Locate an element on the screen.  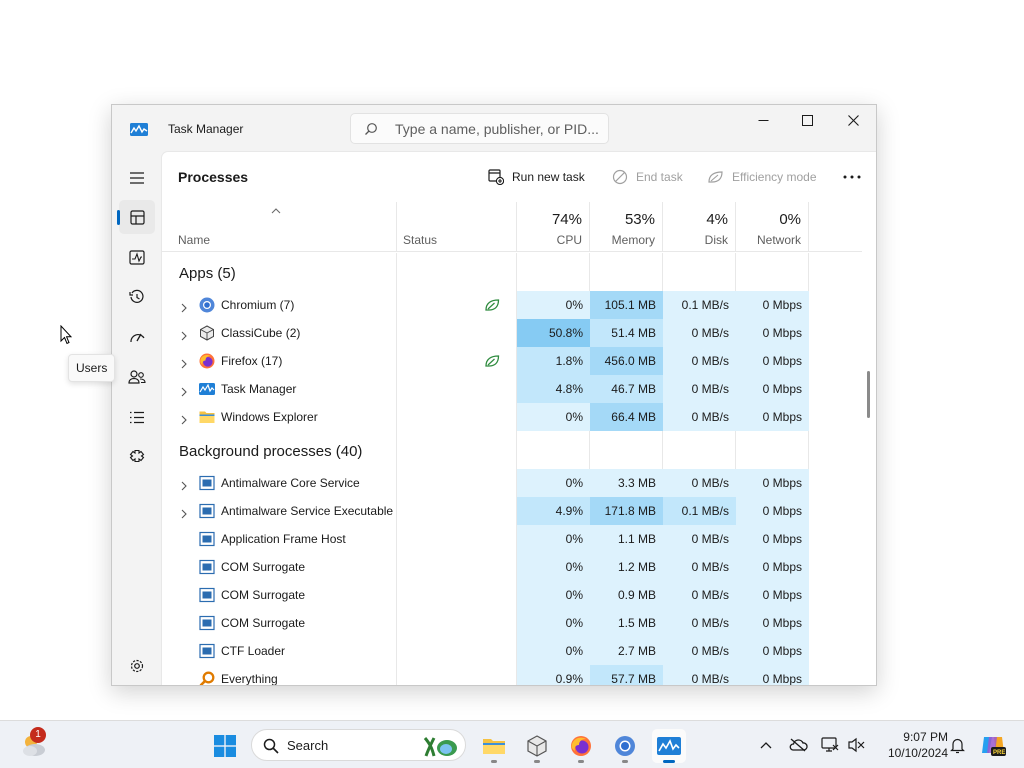
nav-startup-apps is located at coordinates (137, 337).